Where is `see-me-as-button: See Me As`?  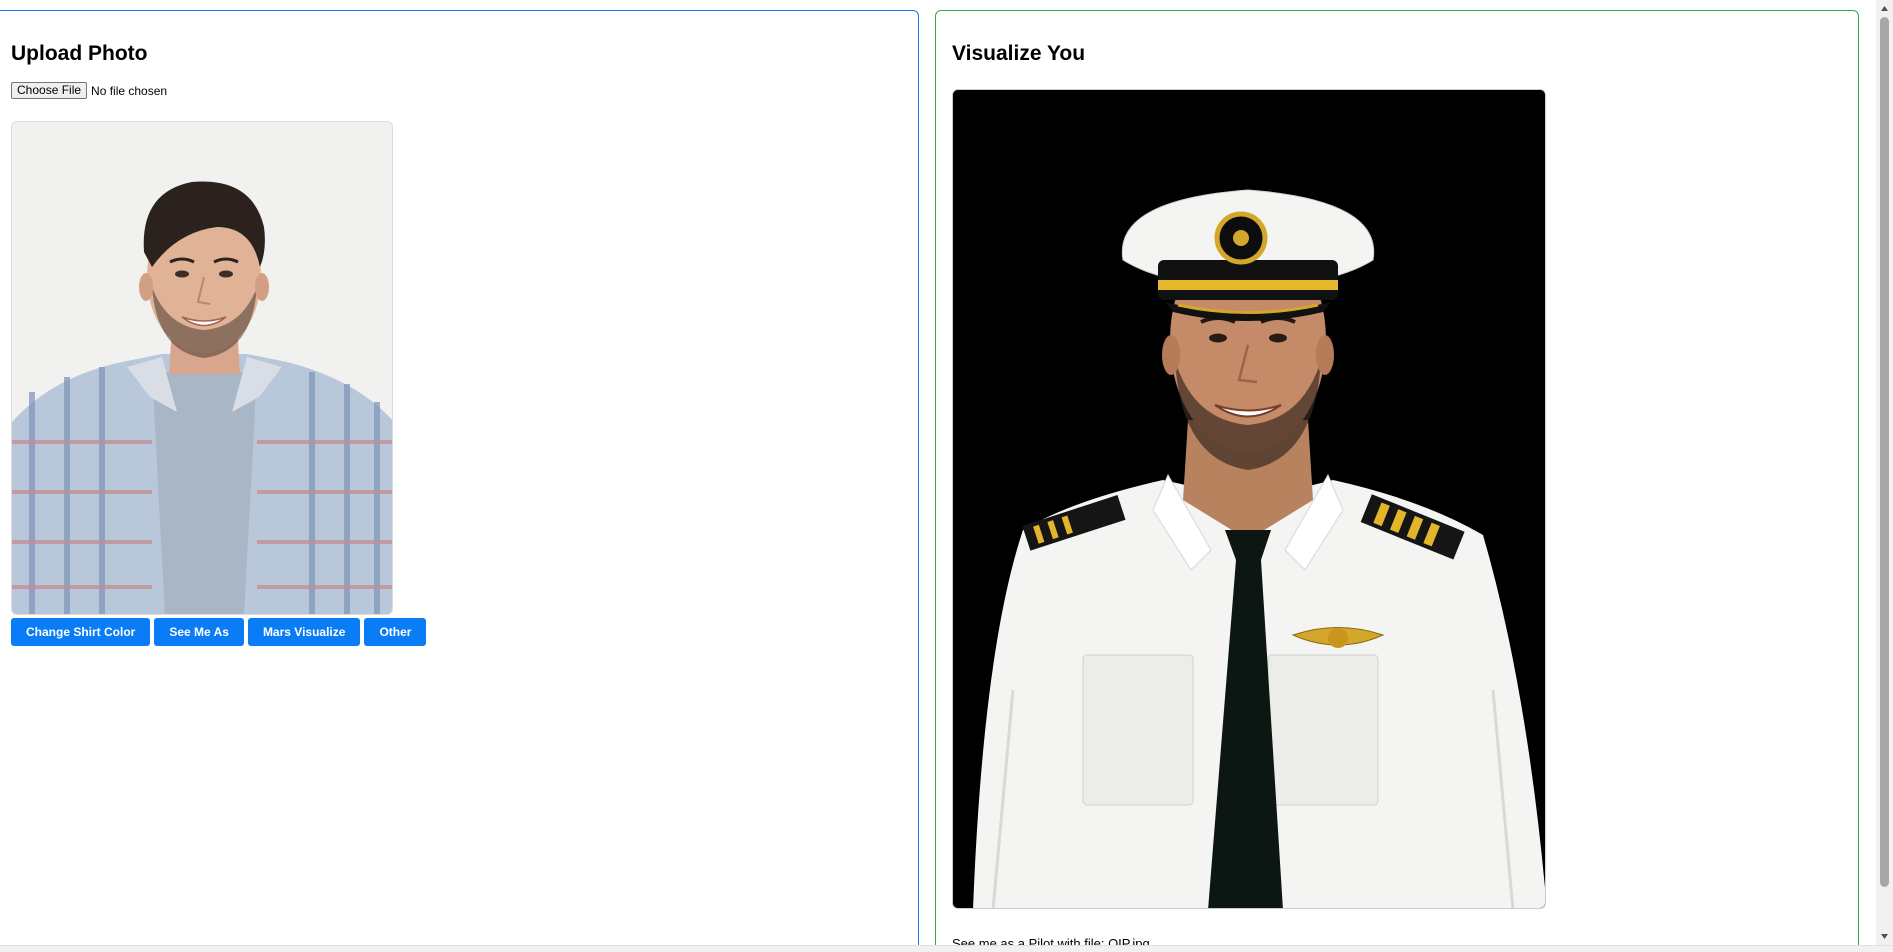
see-me-as-button: See Me As is located at coordinates (199, 632).